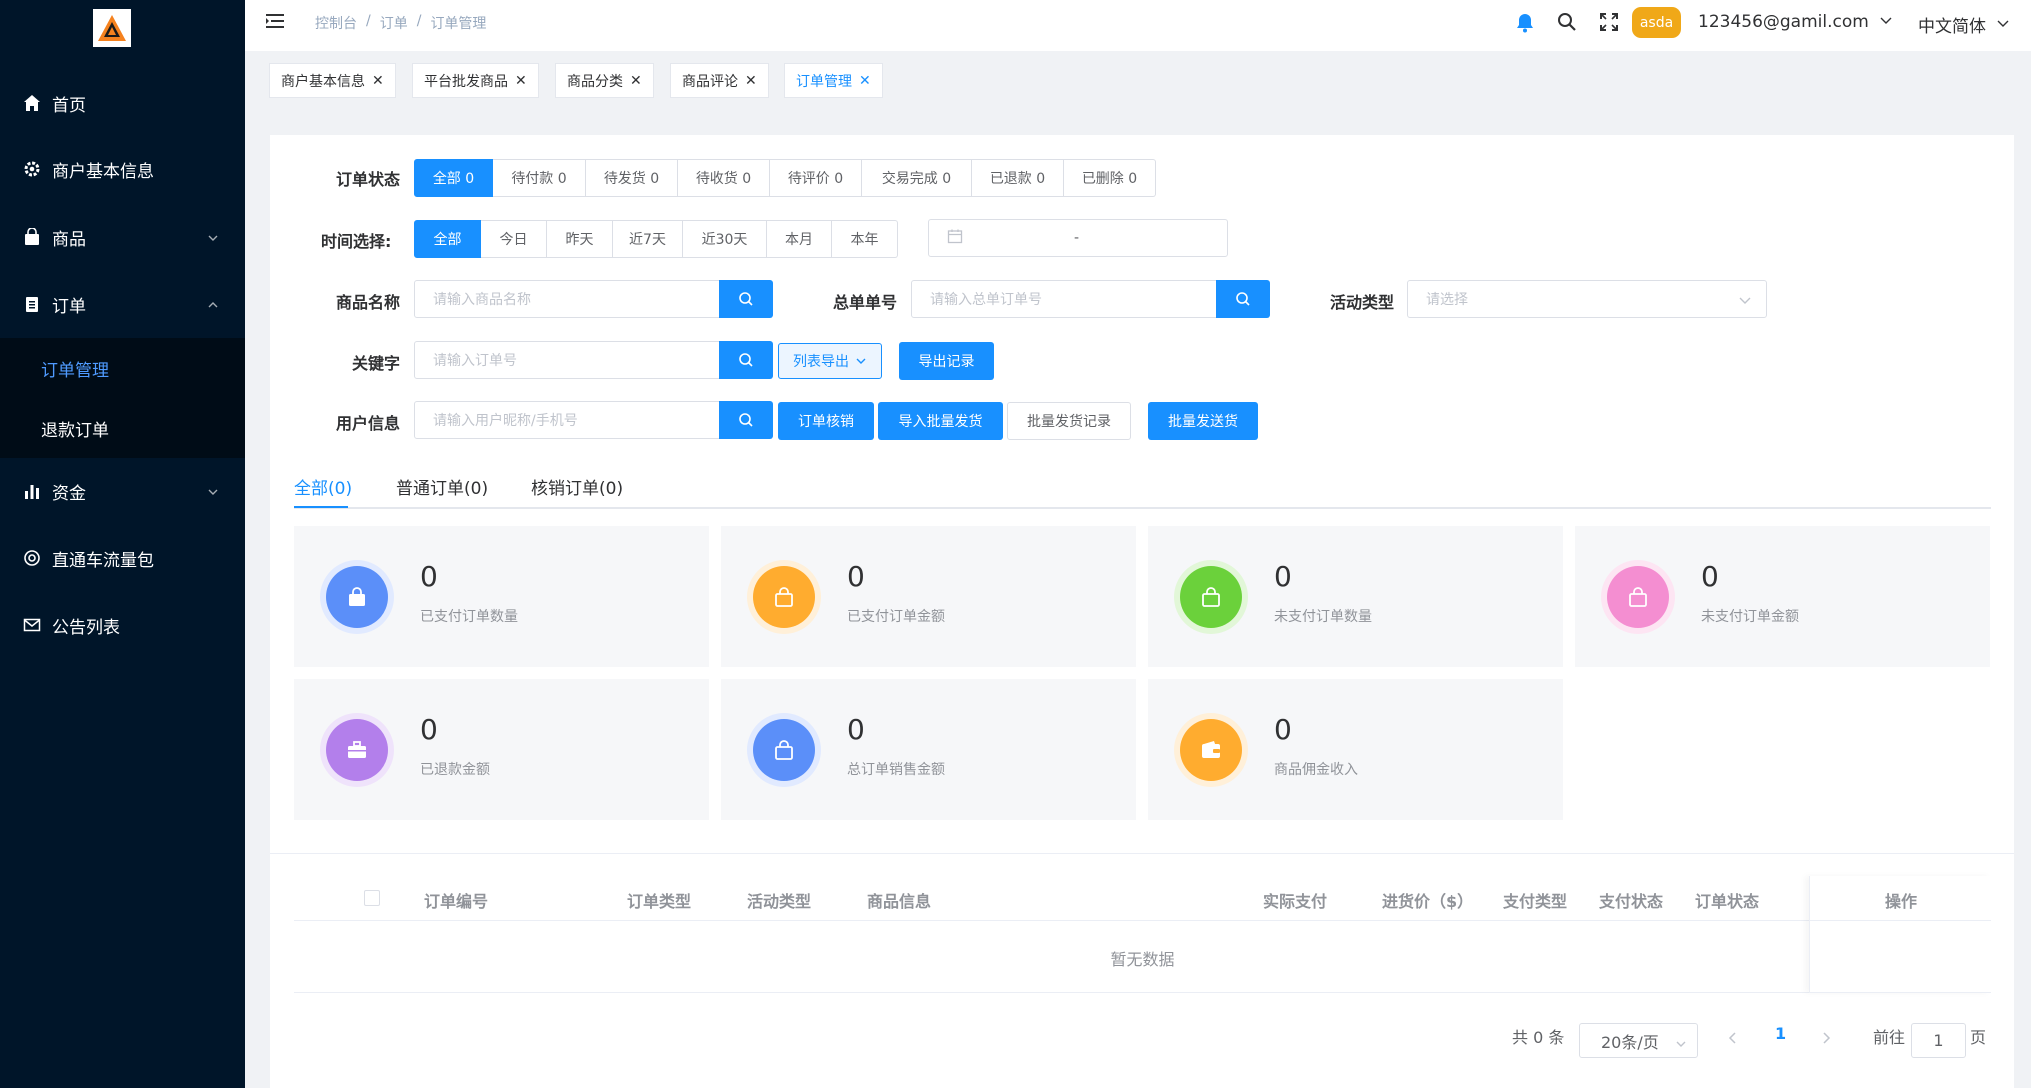  Describe the element at coordinates (122, 169) in the screenshot. I see `sidebar-item-merchant-info: 商户基本信息` at that location.